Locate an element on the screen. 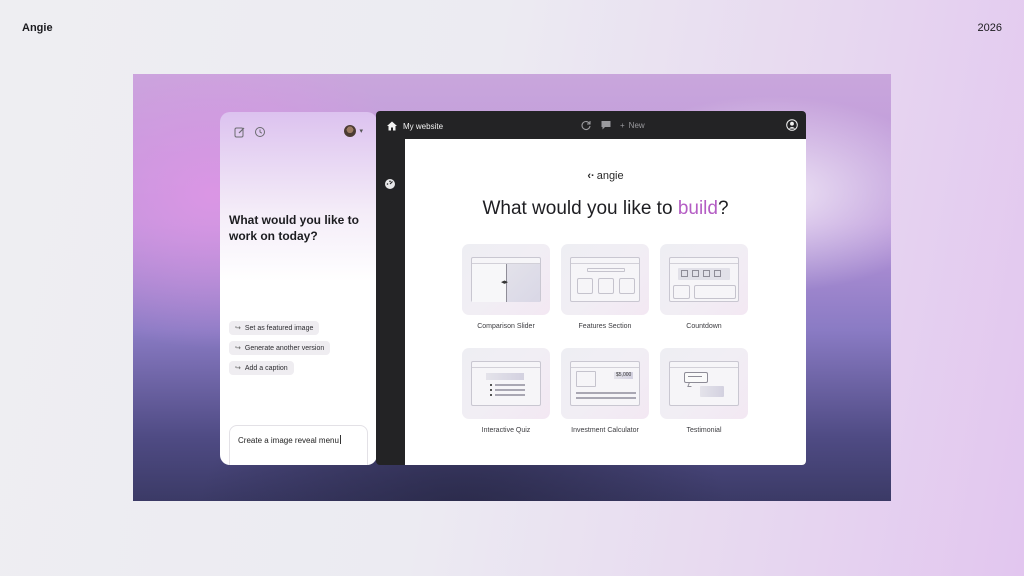  template-card-label: Testimonial is located at coordinates (704, 430).